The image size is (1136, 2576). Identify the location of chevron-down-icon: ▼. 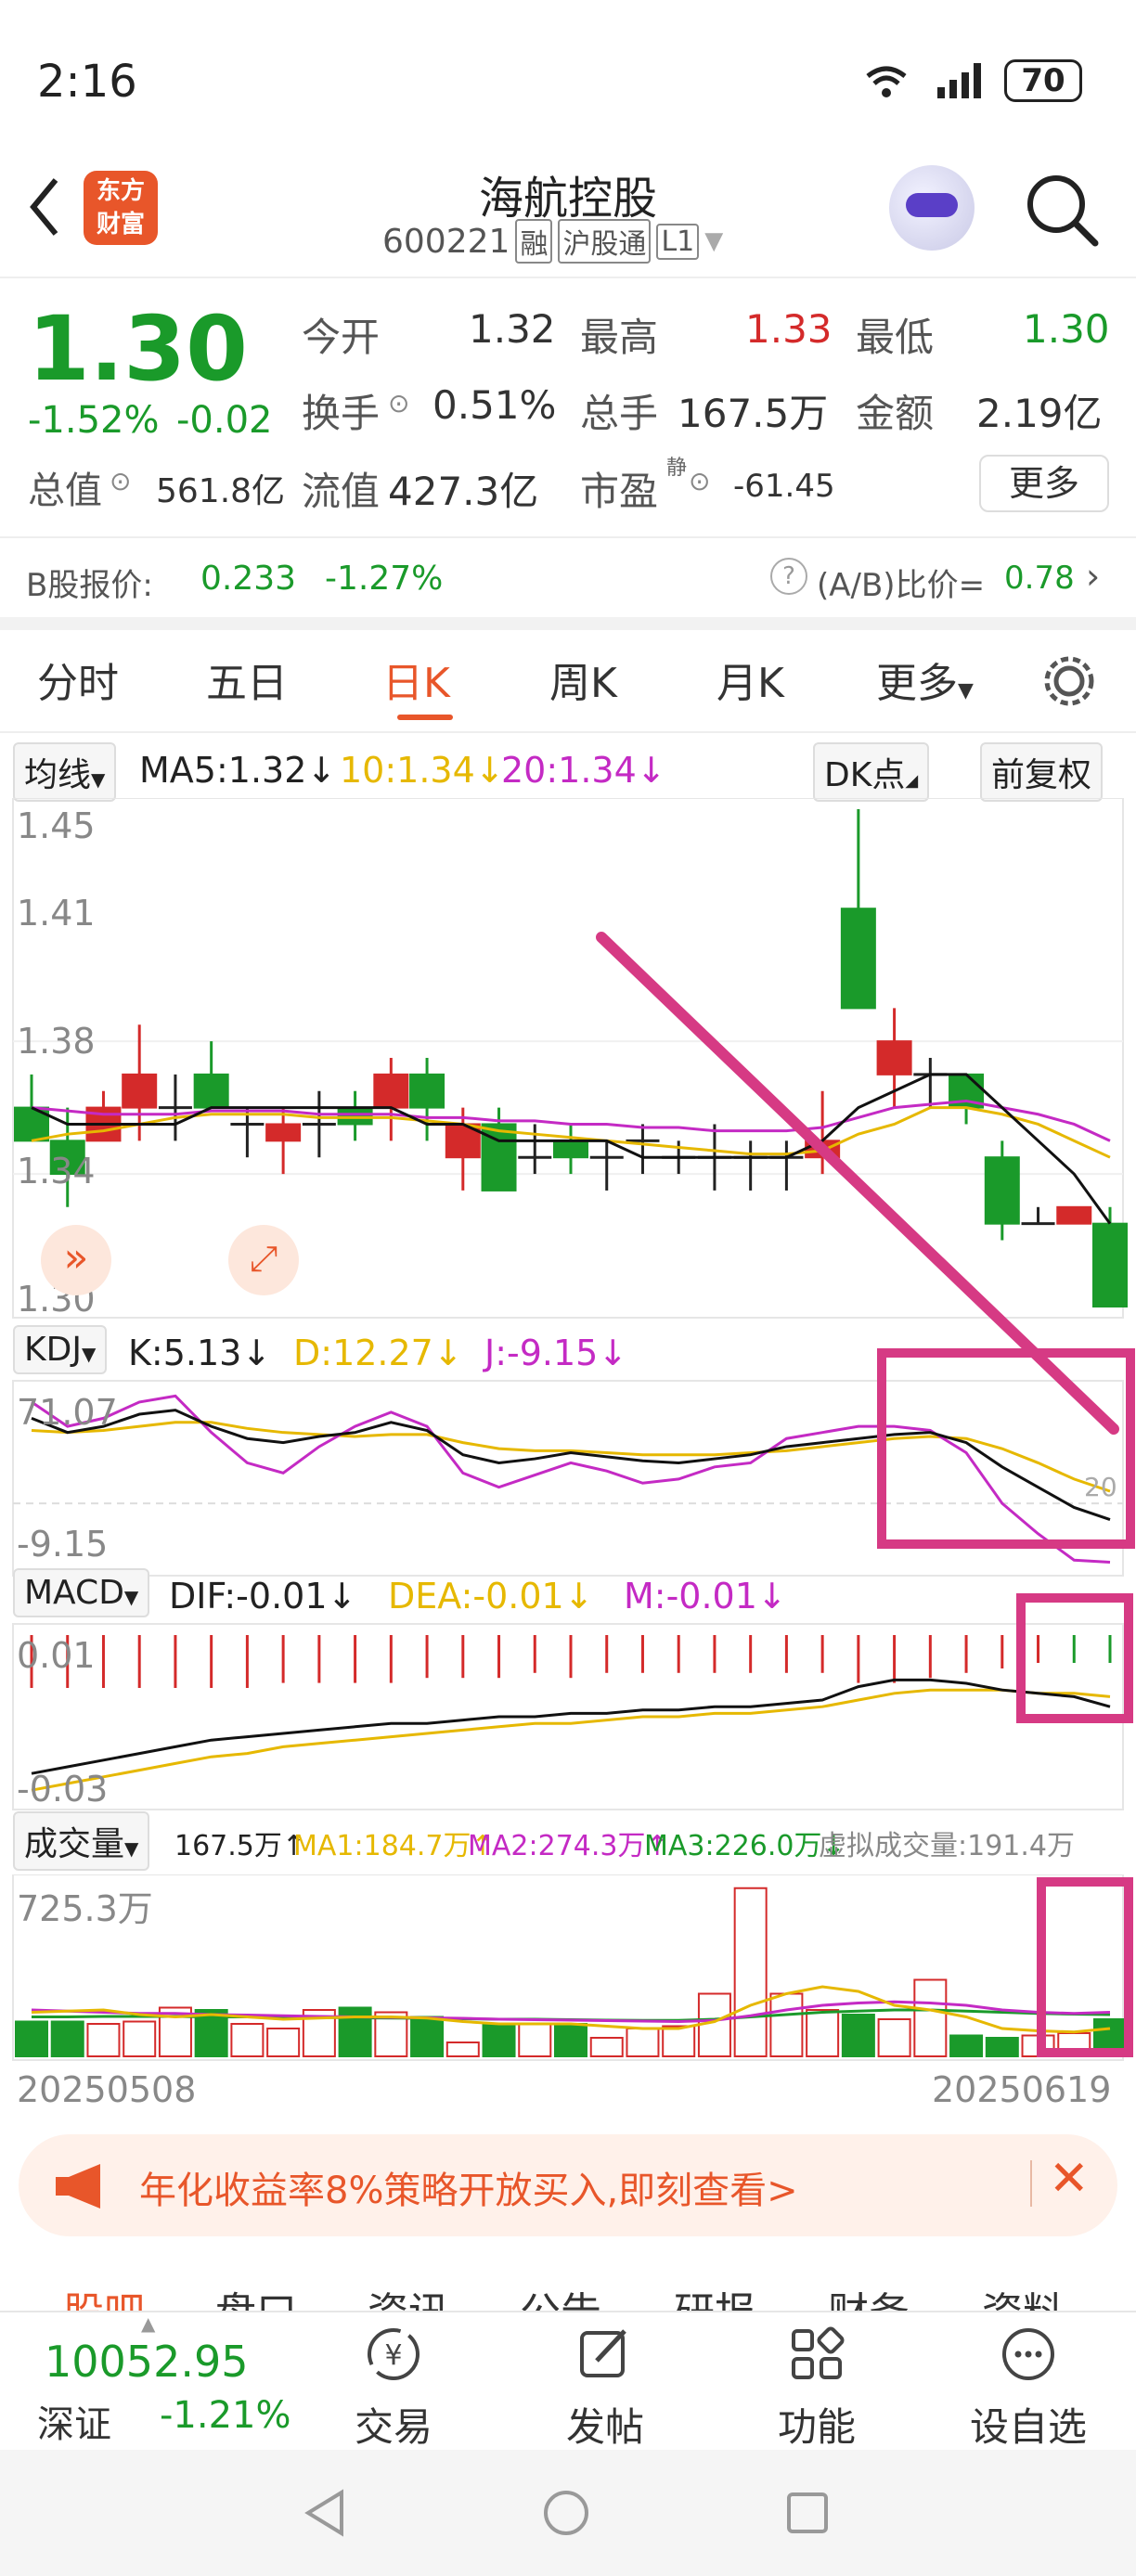
(713, 241).